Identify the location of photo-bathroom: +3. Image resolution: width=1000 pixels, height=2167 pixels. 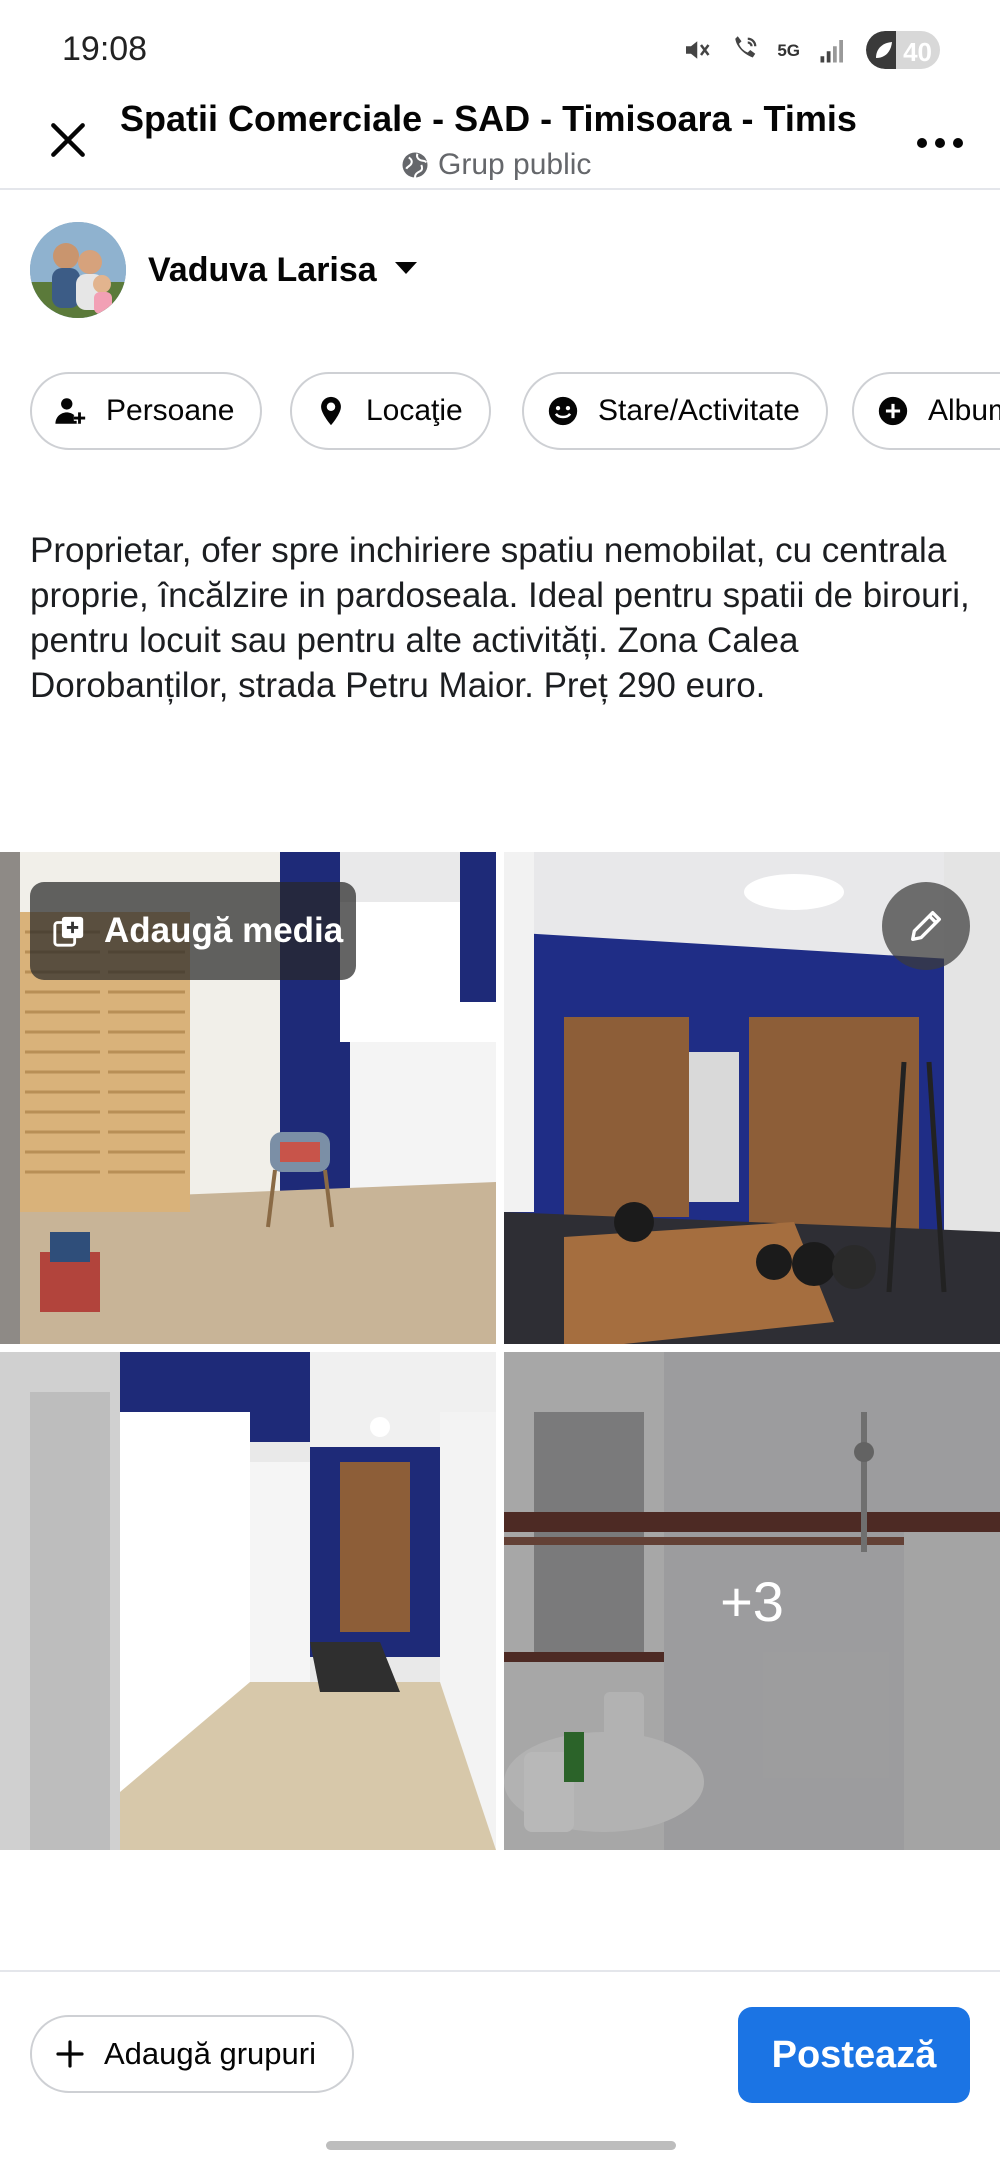
(752, 1601).